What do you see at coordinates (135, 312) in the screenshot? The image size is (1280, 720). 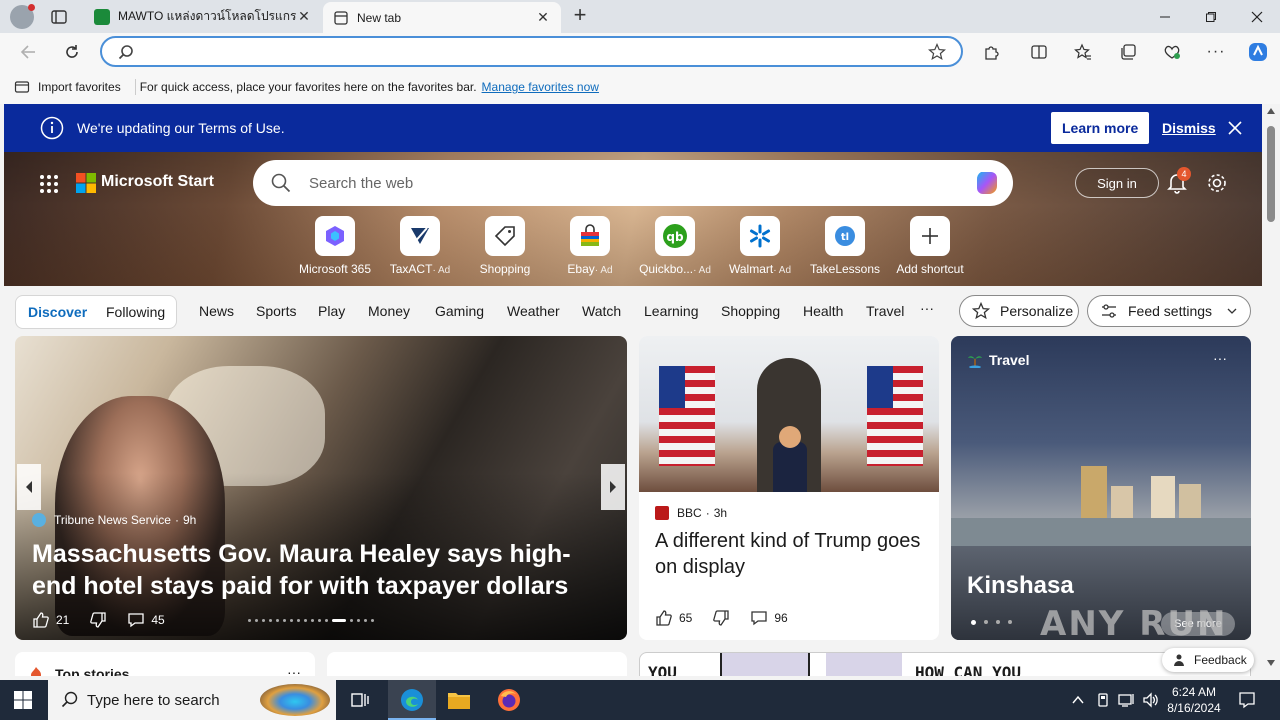 I see `tab-following: Following` at bounding box center [135, 312].